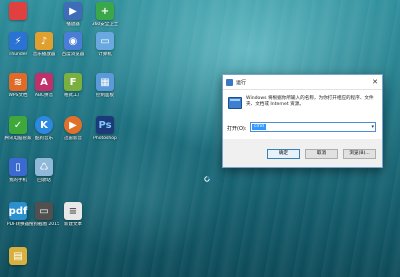 Image resolution: width=400 pixels, height=277 pixels. What do you see at coordinates (105, 125) in the screenshot?
I see `photoshop-icon: Ps` at bounding box center [105, 125].